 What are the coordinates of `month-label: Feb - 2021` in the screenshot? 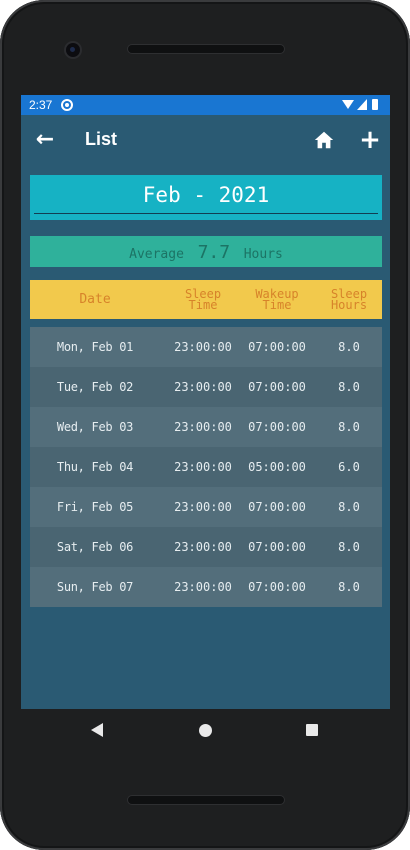 It's located at (206, 195).